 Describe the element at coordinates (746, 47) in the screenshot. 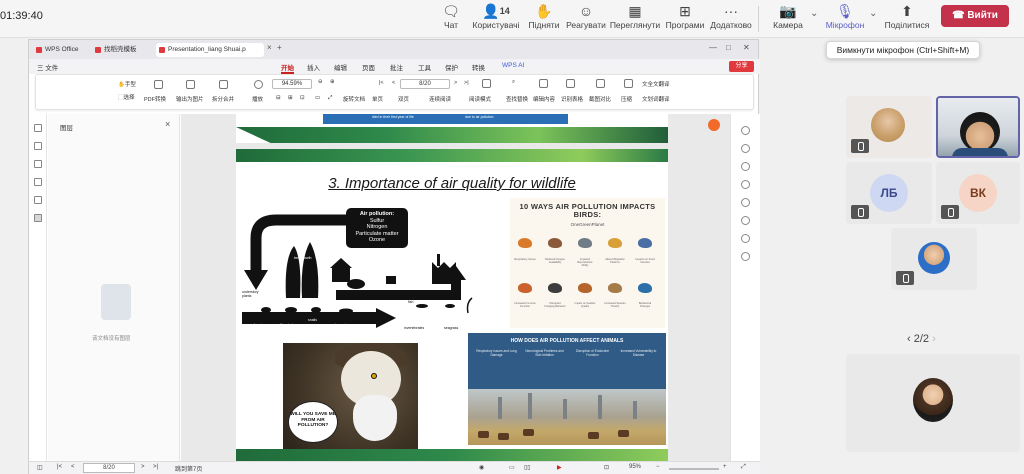

I see `close-window-icon: ✕` at that location.